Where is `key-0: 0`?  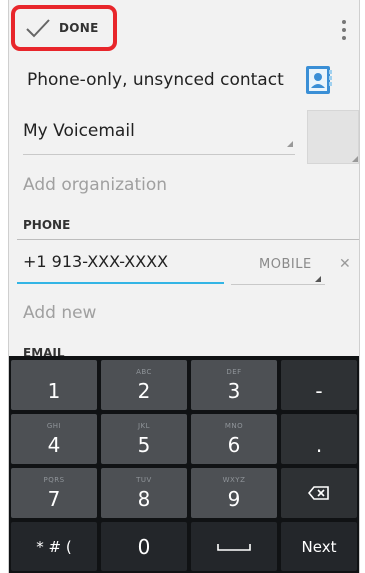 key-0: 0 is located at coordinates (144, 546).